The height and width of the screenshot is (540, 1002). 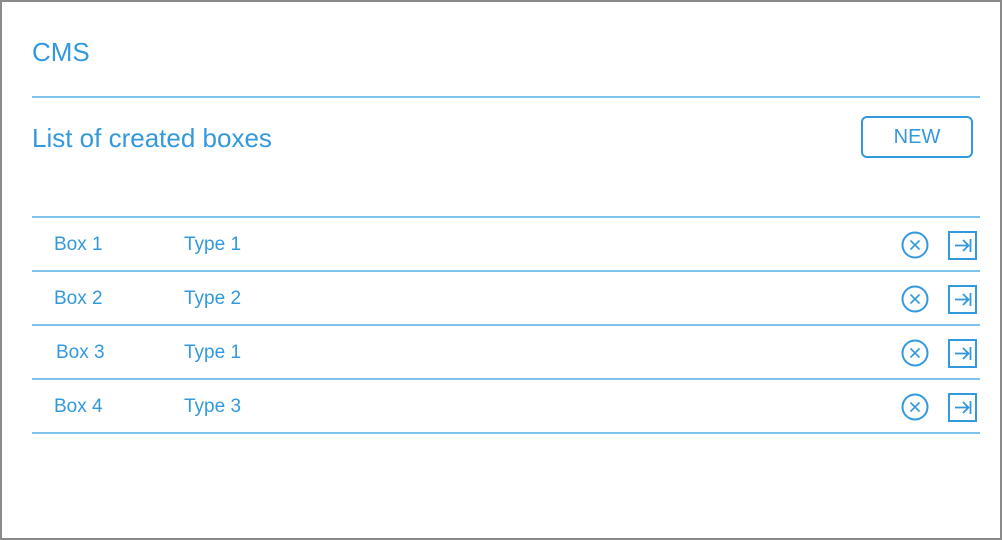 What do you see at coordinates (78, 244) in the screenshot?
I see `box-name: Box 1` at bounding box center [78, 244].